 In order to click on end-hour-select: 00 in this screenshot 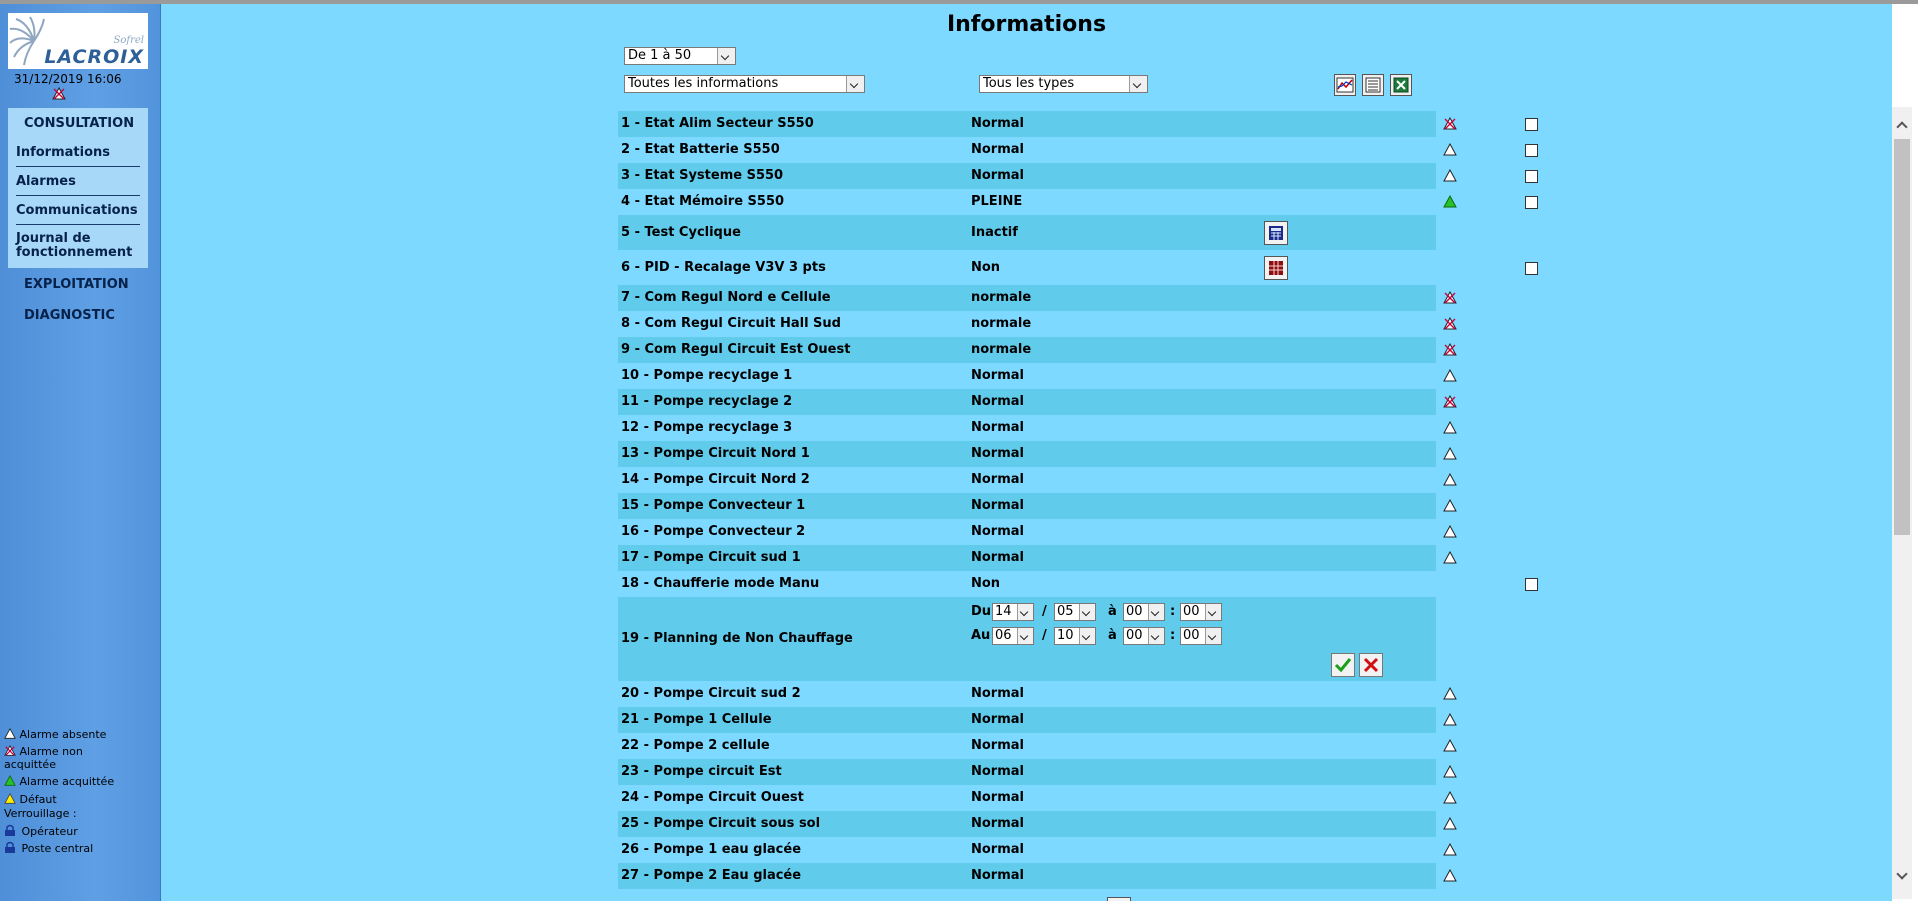, I will do `click(1144, 636)`.